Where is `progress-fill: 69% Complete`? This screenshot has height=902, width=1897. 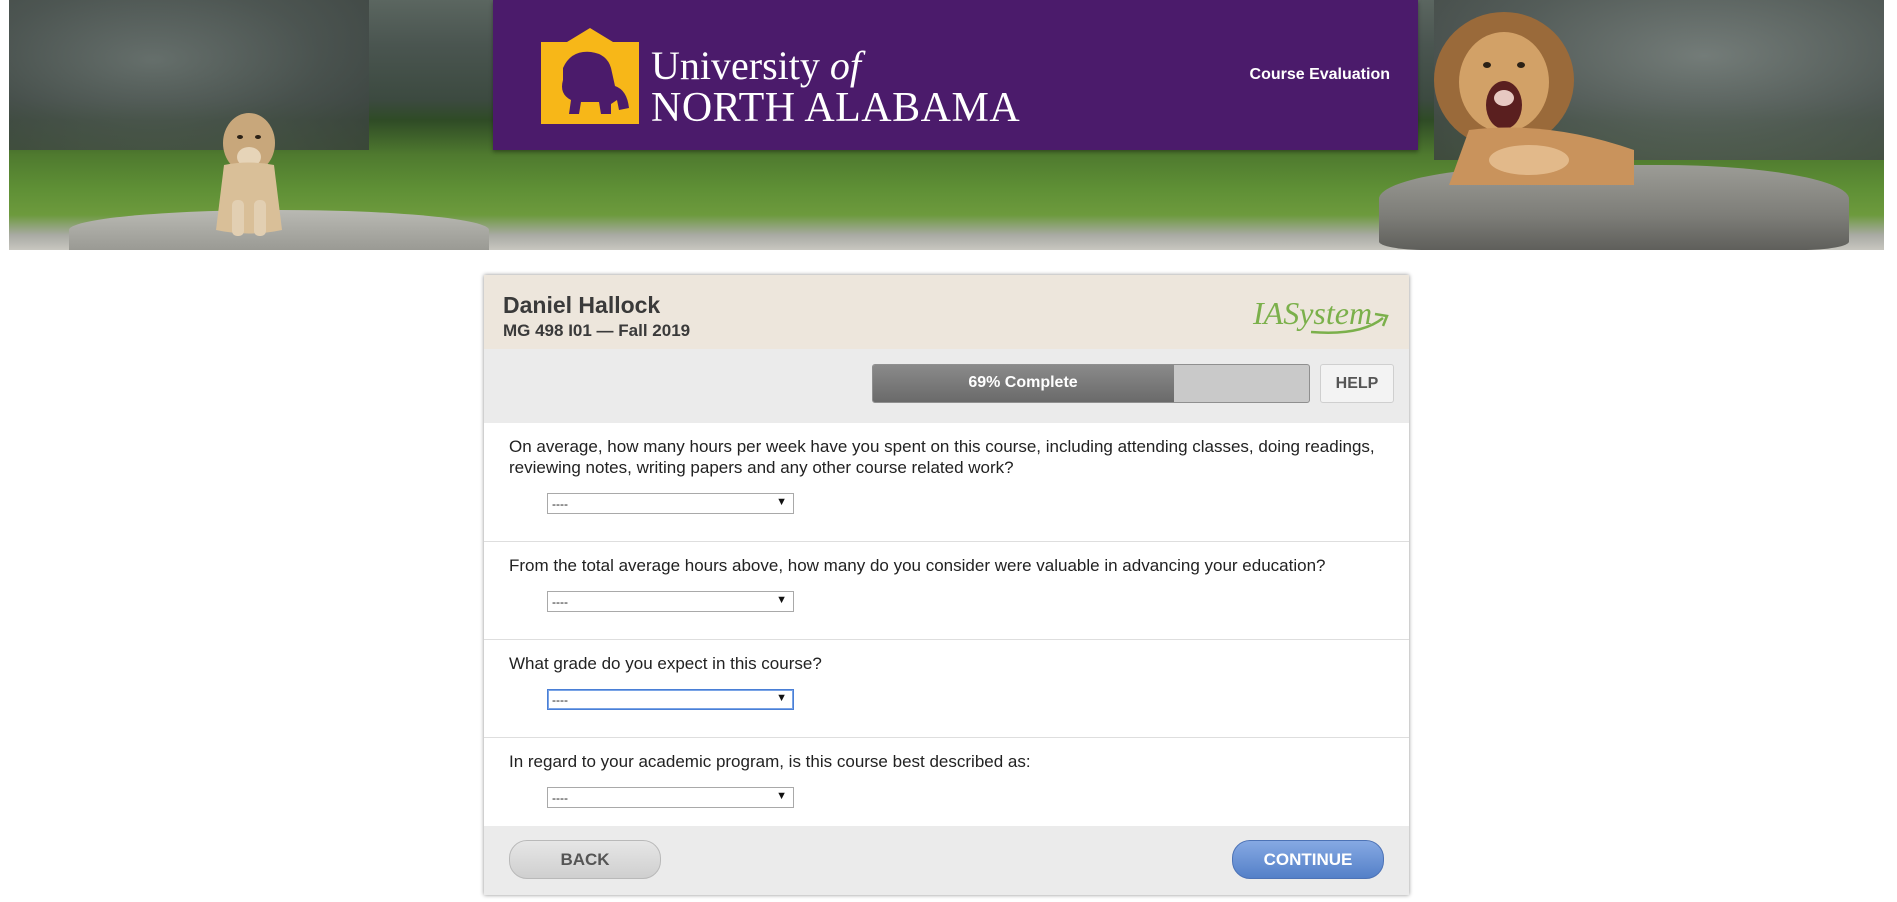 progress-fill: 69% Complete is located at coordinates (1023, 383).